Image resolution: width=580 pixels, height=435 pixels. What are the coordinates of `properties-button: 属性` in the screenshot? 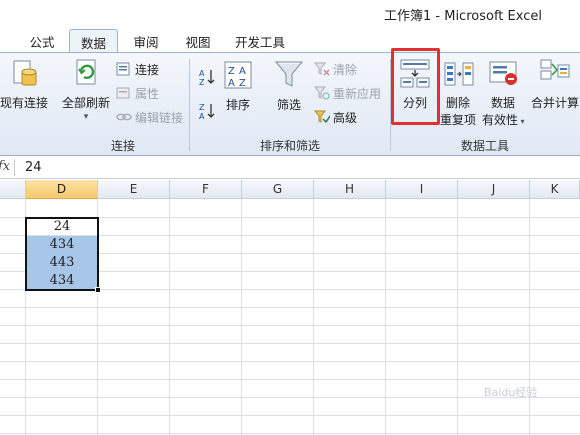 It's located at (137, 94).